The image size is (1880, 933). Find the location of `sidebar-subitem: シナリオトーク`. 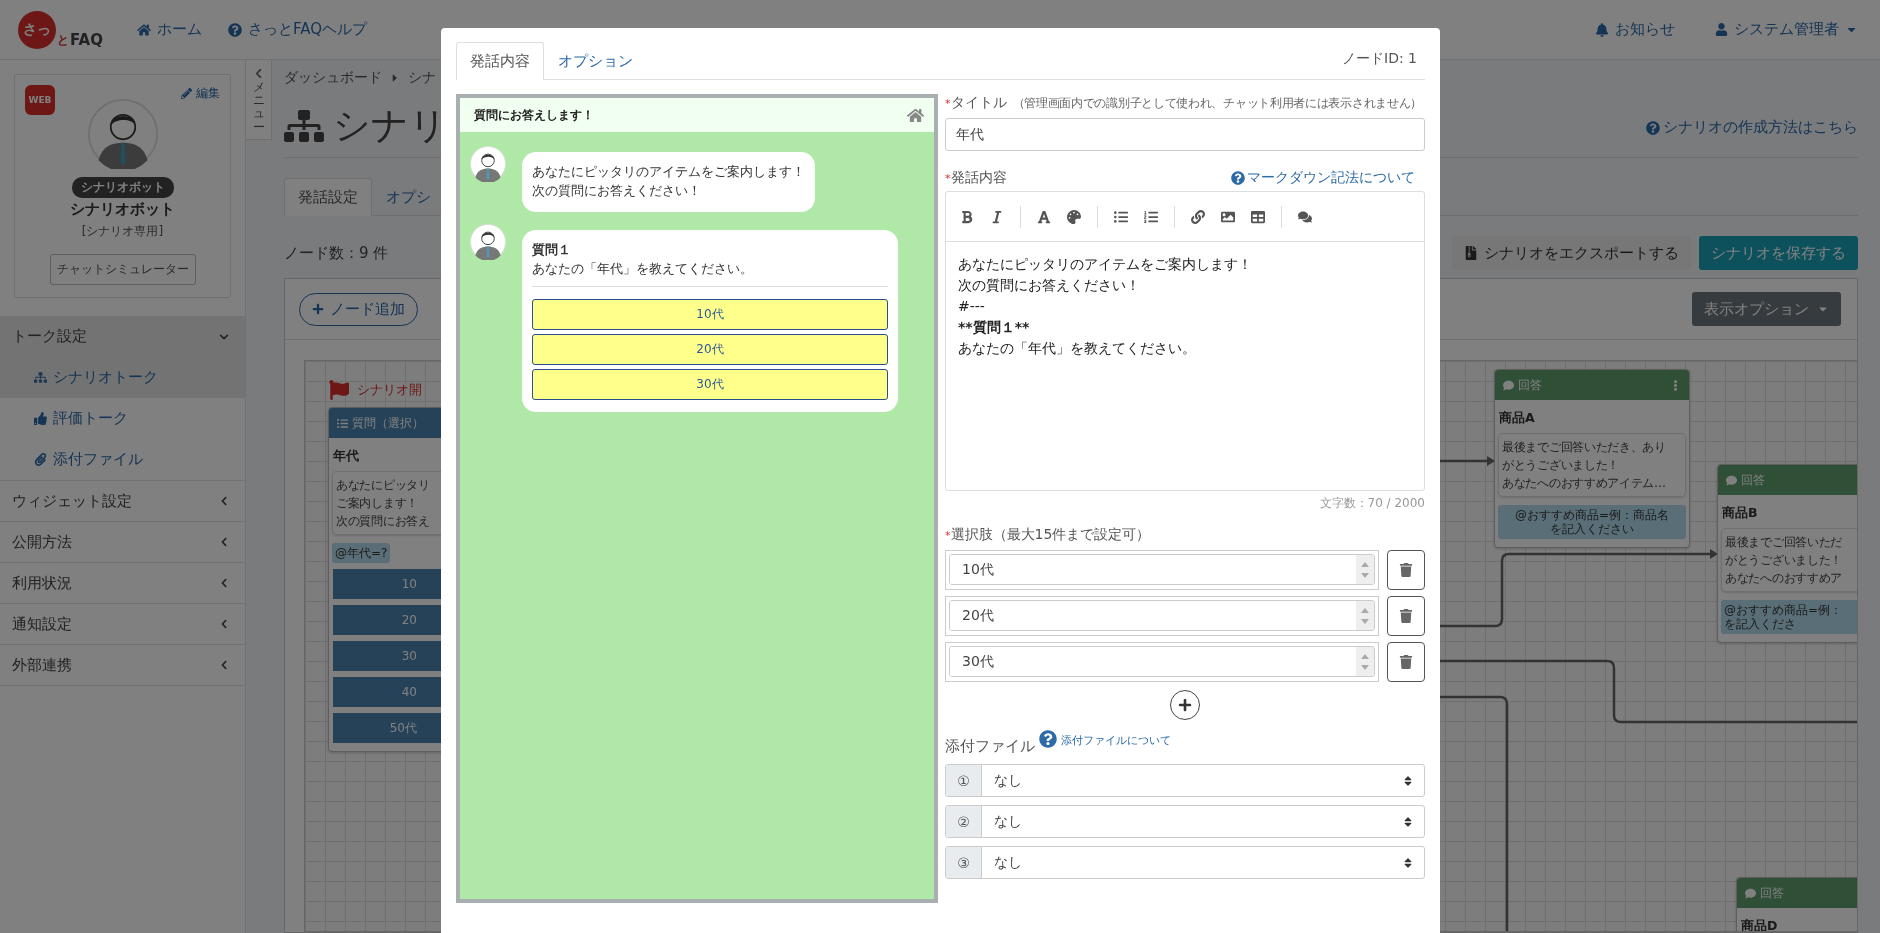

sidebar-subitem: シナリオトーク is located at coordinates (122, 377).